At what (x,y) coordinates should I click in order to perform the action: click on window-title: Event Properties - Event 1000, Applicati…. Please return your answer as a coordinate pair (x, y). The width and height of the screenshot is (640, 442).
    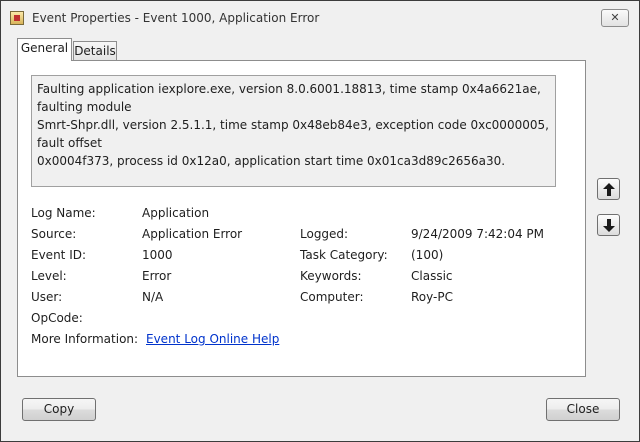
    Looking at the image, I should click on (176, 18).